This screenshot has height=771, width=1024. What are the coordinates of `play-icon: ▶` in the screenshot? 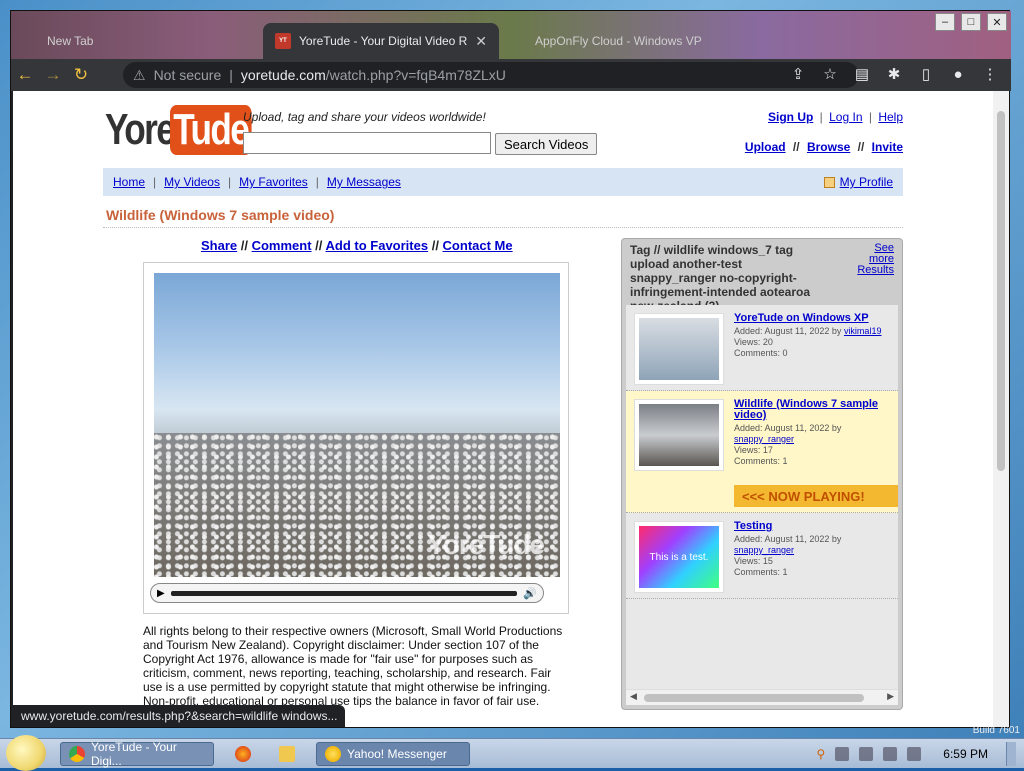 It's located at (161, 593).